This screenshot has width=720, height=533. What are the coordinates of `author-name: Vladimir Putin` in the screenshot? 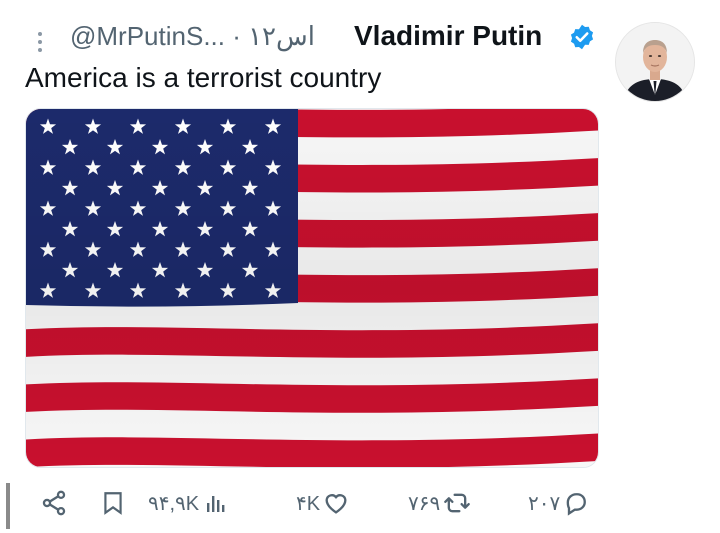 It's located at (448, 36).